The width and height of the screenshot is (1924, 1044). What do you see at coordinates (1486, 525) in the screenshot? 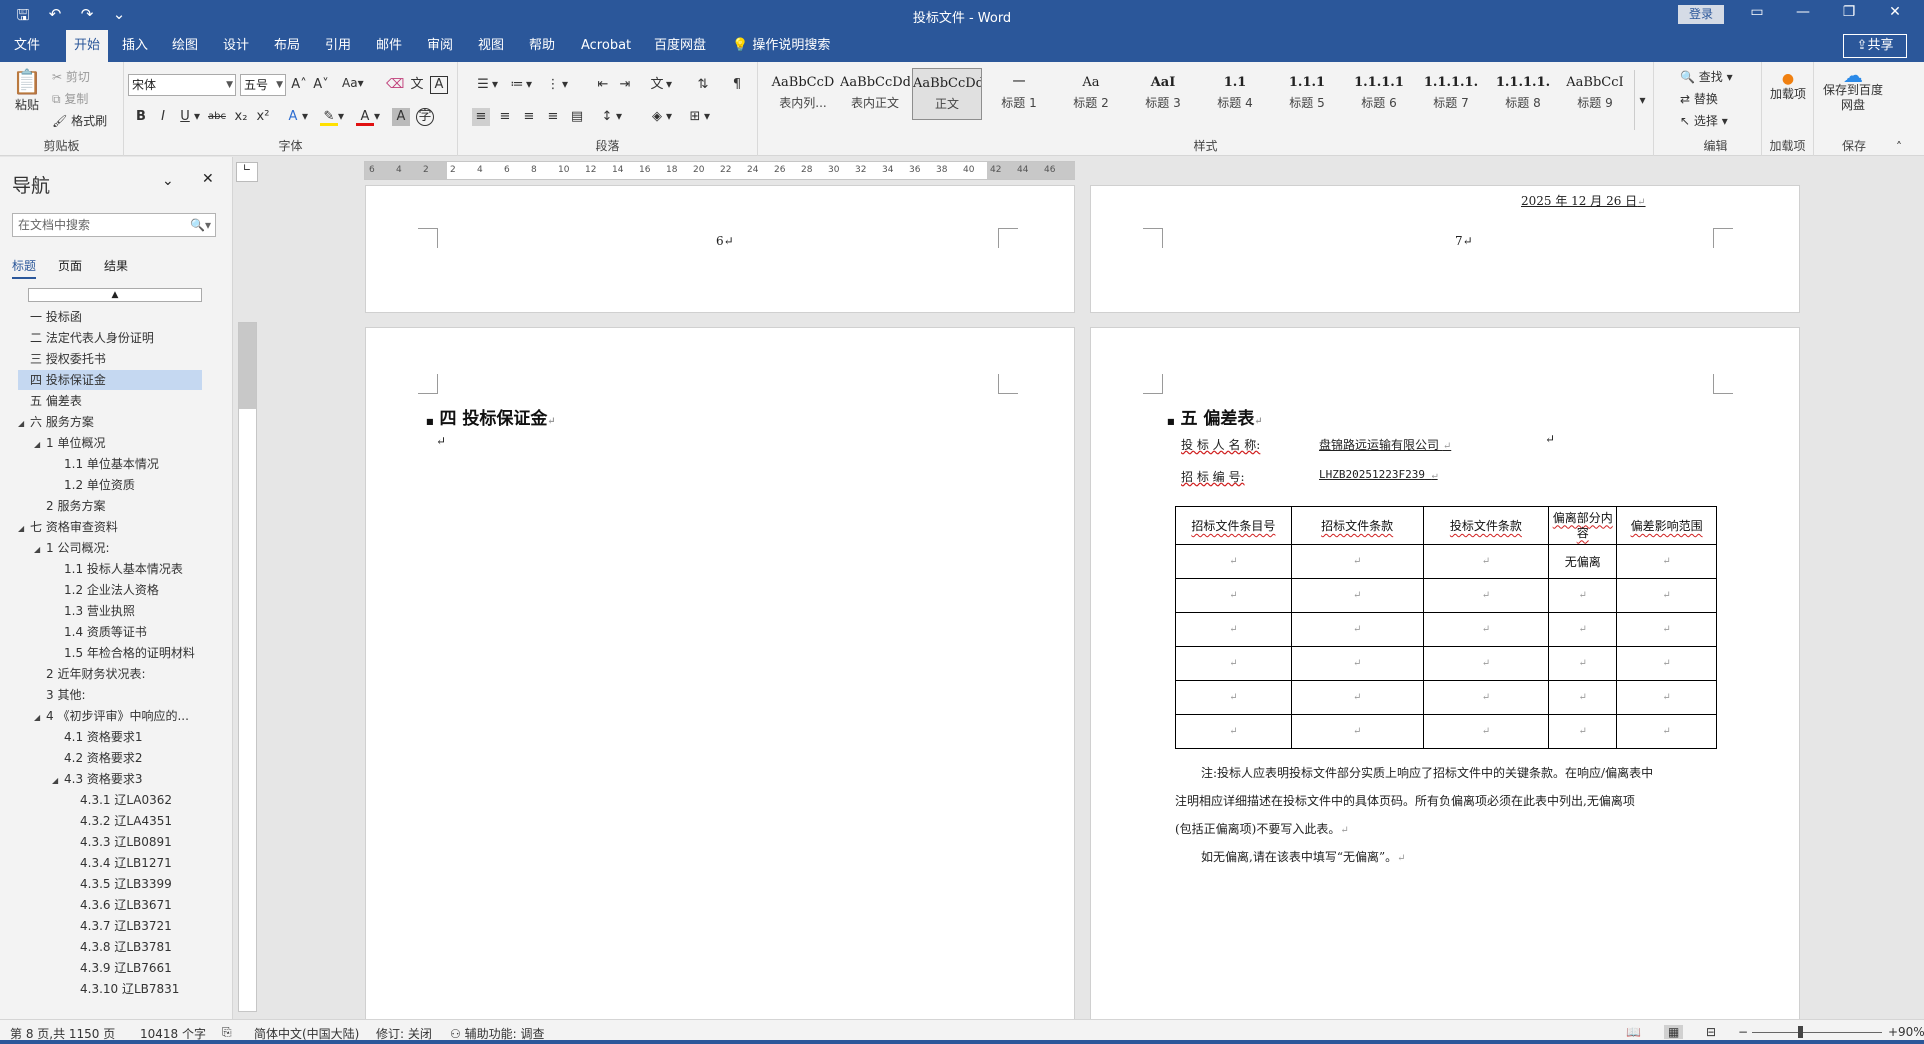
I see `table-header-cell: 投标文件条款` at bounding box center [1486, 525].